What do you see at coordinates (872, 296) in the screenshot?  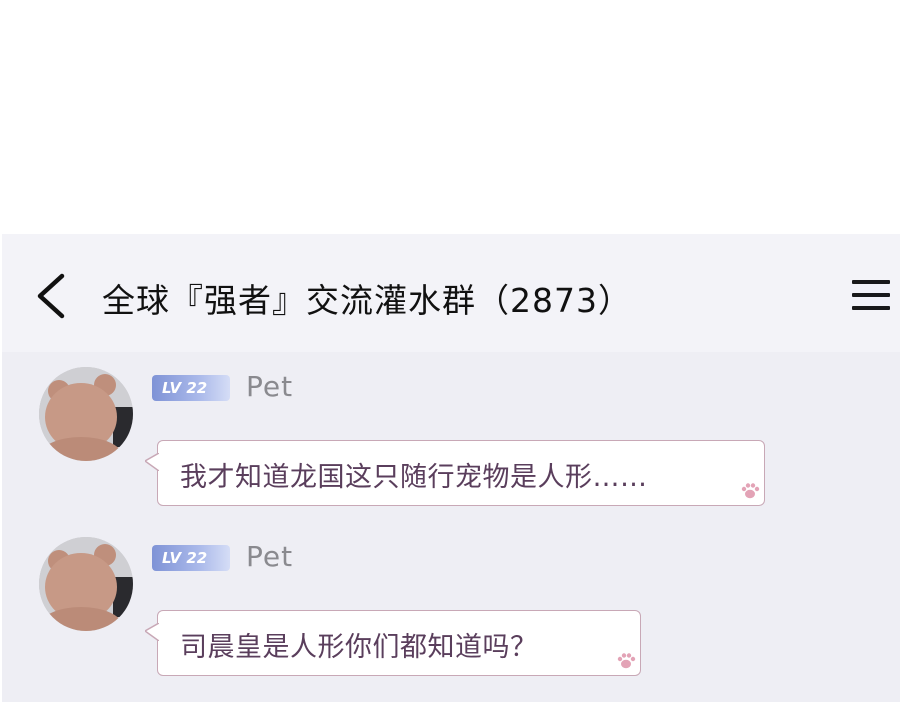 I see `menu-button` at bounding box center [872, 296].